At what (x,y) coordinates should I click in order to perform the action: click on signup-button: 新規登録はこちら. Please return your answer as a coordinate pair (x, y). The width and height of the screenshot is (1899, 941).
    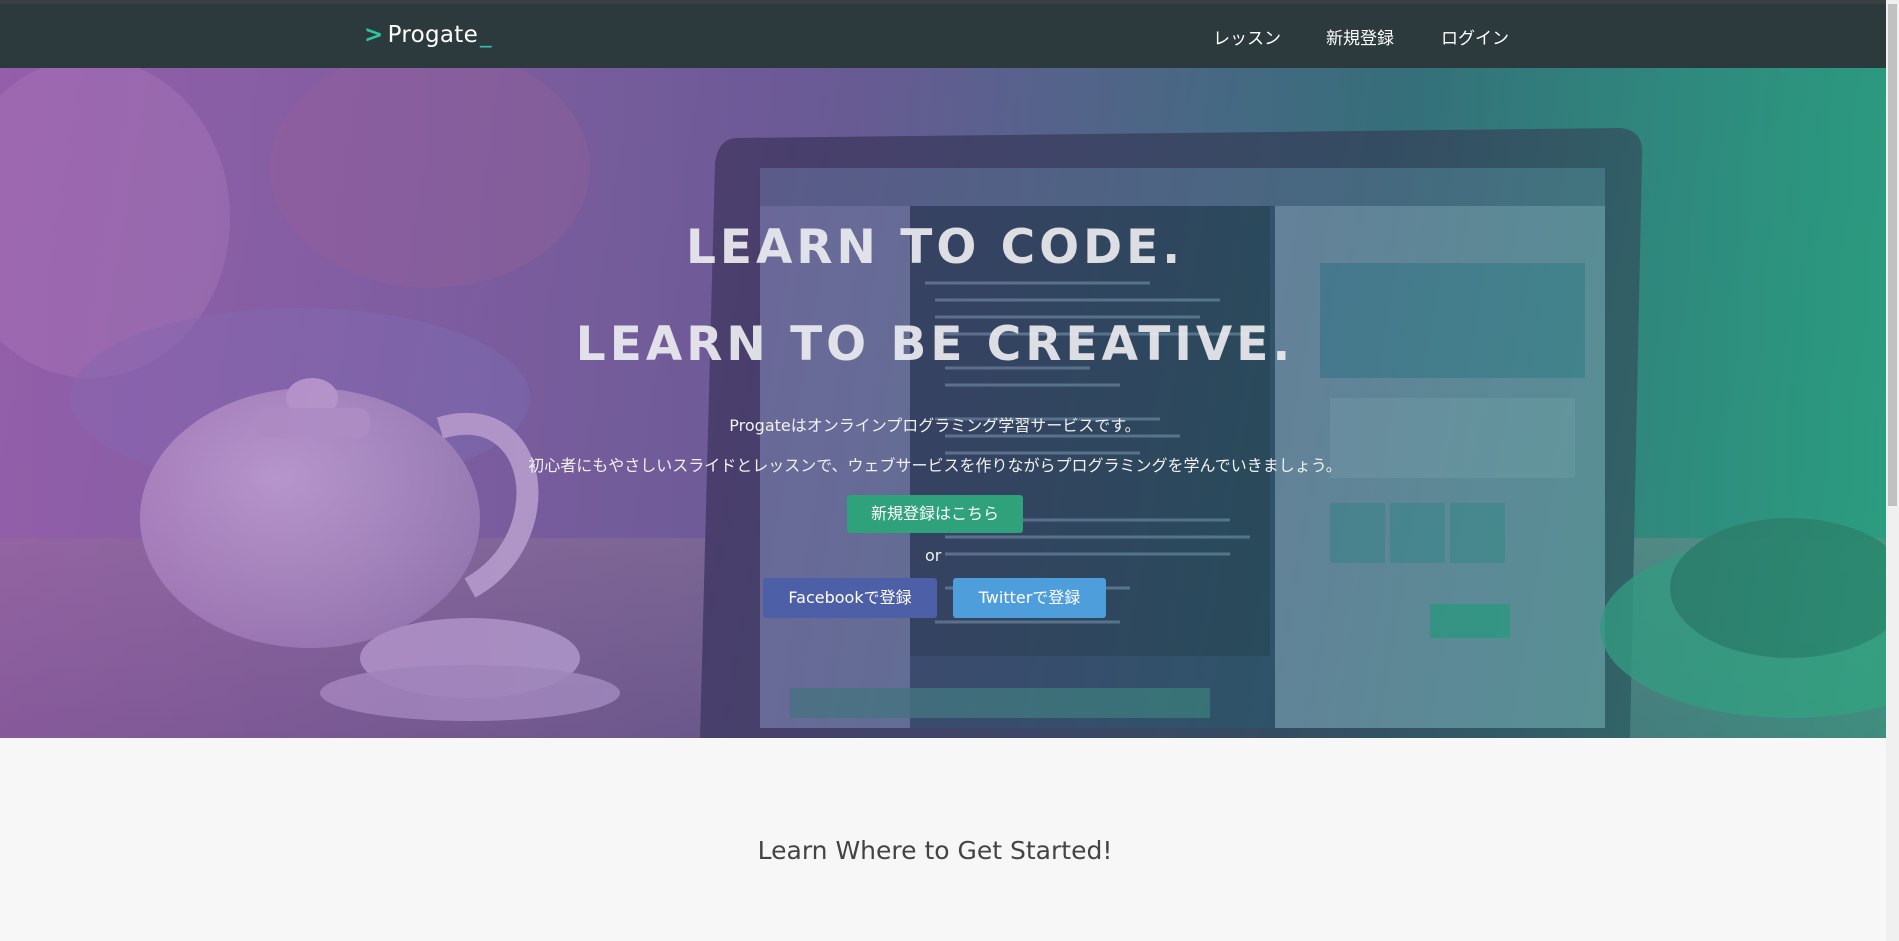
    Looking at the image, I should click on (935, 514).